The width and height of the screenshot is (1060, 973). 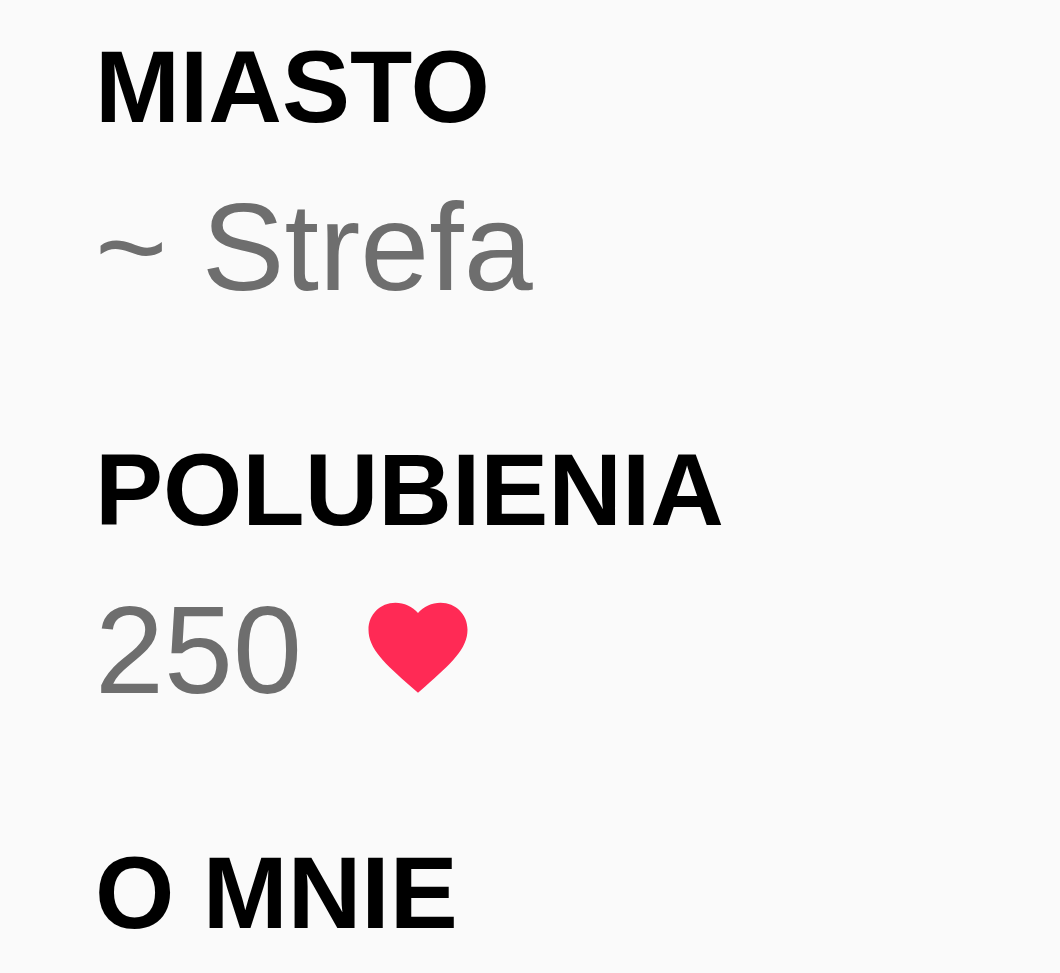 What do you see at coordinates (410, 490) in the screenshot?
I see `section-heading: POLUBIENIA` at bounding box center [410, 490].